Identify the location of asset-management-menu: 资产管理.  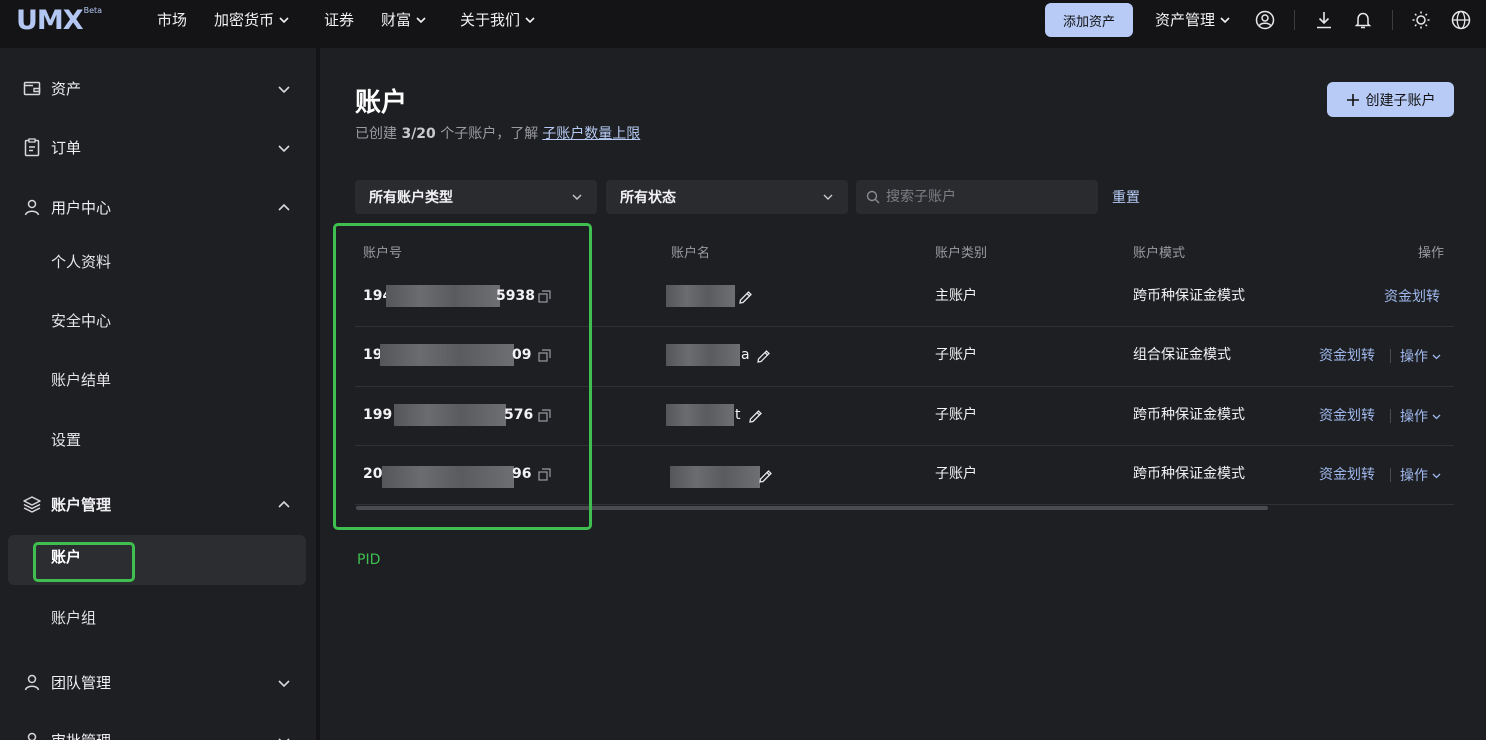
(1193, 20).